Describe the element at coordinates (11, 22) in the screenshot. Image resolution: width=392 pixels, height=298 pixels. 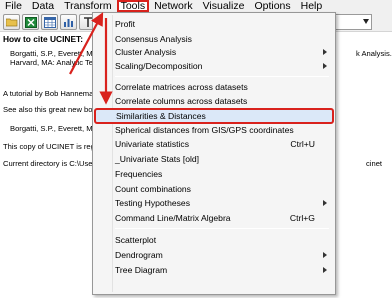
I see `folder-open-icon` at that location.